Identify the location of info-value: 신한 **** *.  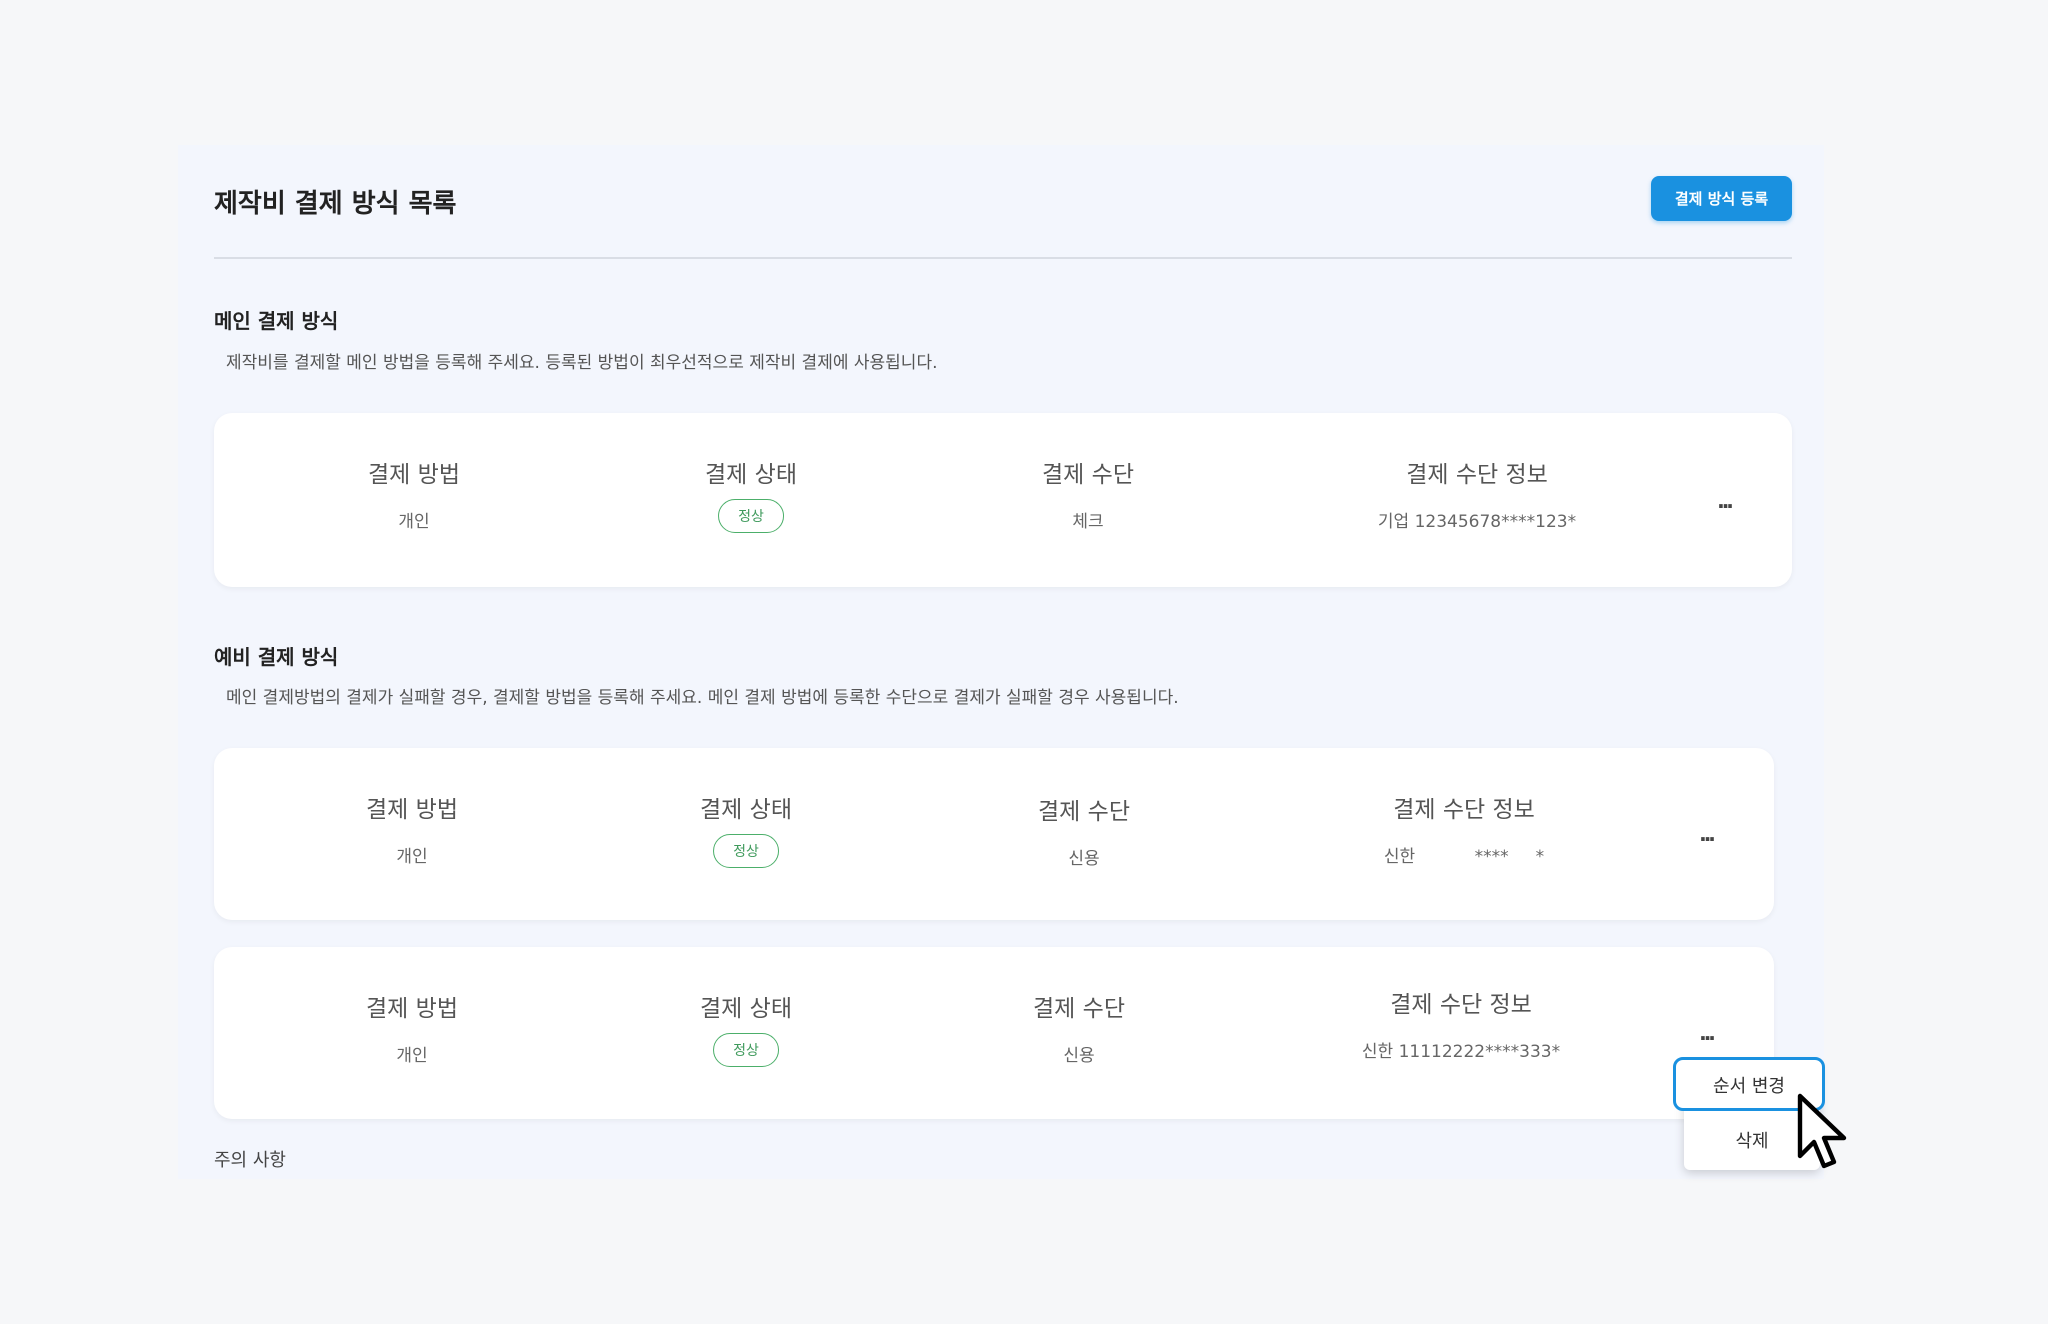
(1464, 857).